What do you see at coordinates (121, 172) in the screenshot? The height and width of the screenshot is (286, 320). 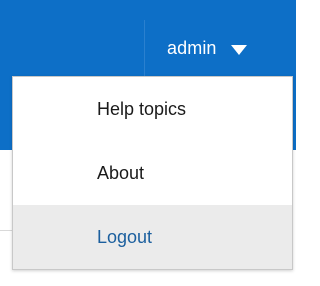 I see `menu-item-label: About` at bounding box center [121, 172].